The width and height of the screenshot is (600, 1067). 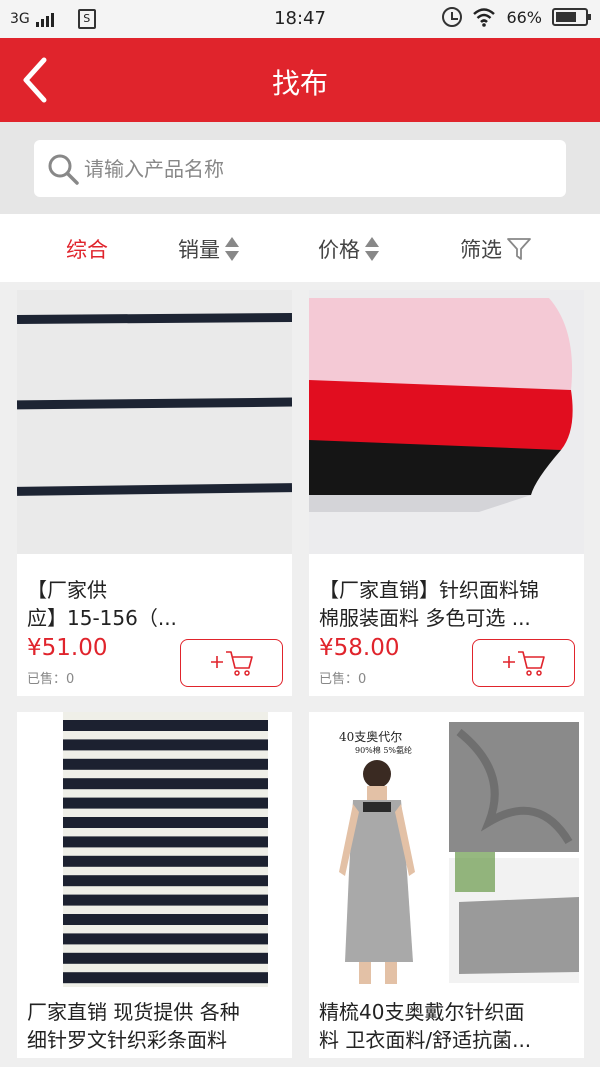 I want to click on search-input, so click(x=304, y=168).